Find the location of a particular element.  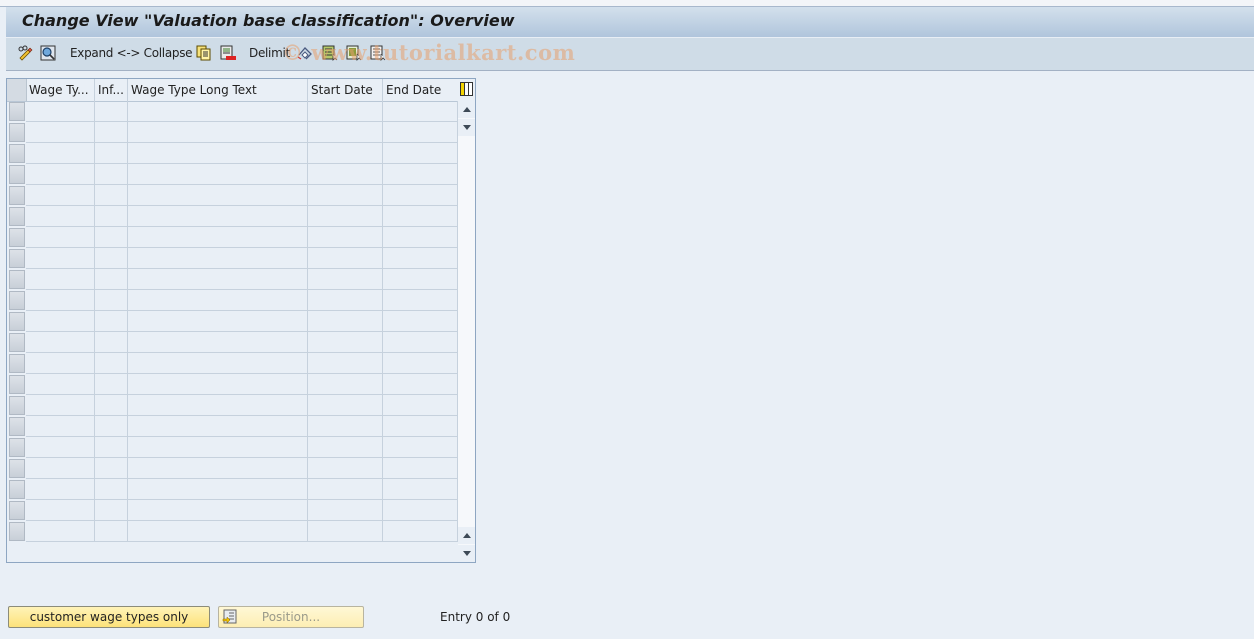

column-header-end-date: End Date is located at coordinates (420, 90).